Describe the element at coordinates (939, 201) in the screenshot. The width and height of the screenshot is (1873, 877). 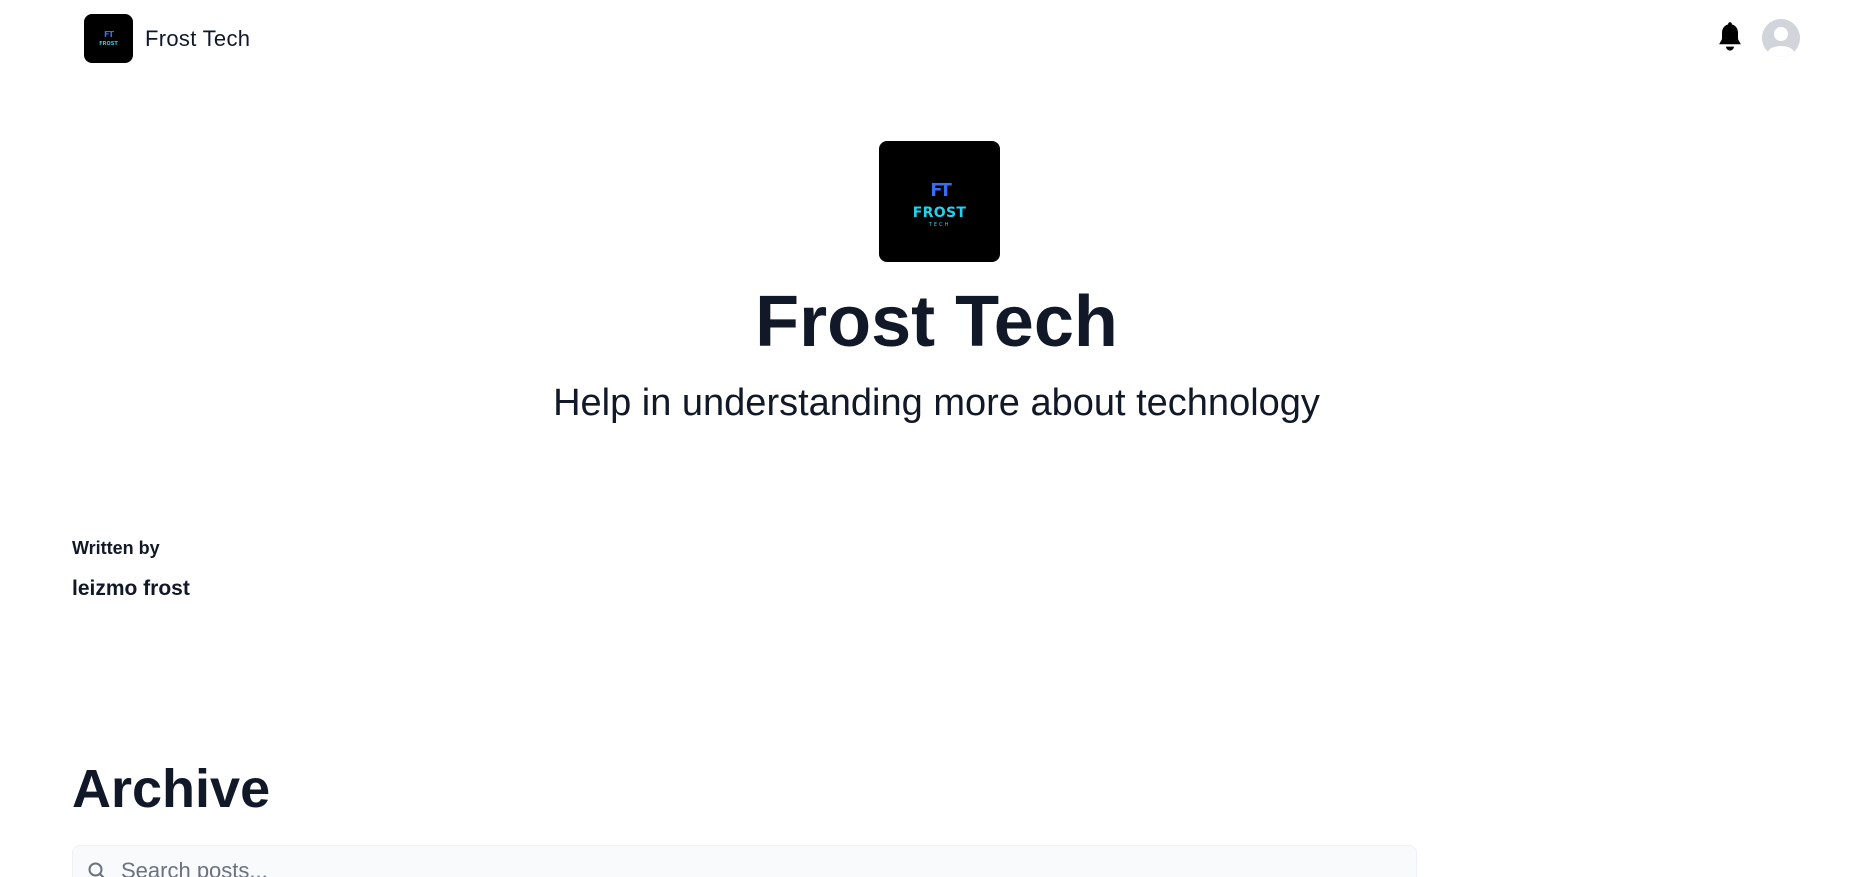
I see `hero-logo: FT FROST TECH` at that location.